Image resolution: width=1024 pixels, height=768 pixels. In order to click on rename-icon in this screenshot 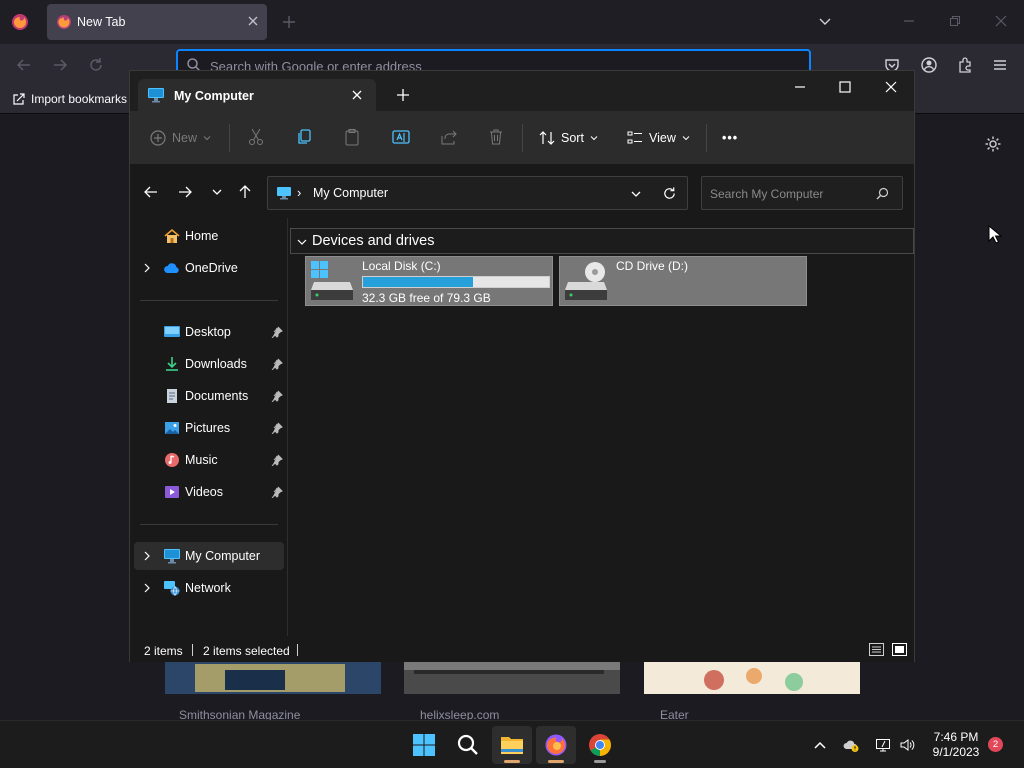, I will do `click(401, 137)`.